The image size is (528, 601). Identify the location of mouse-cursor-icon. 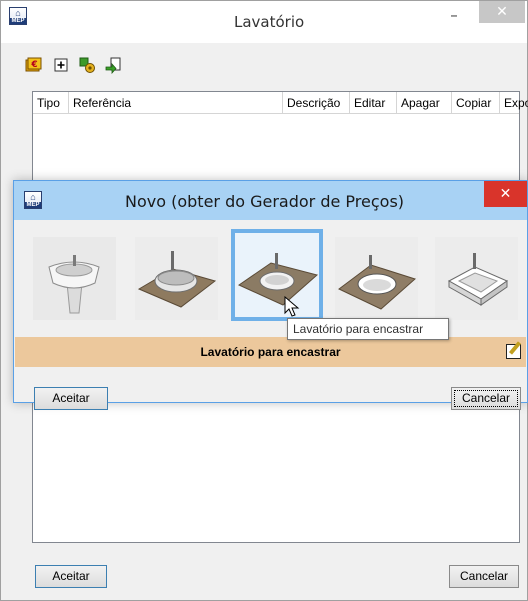
(292, 306).